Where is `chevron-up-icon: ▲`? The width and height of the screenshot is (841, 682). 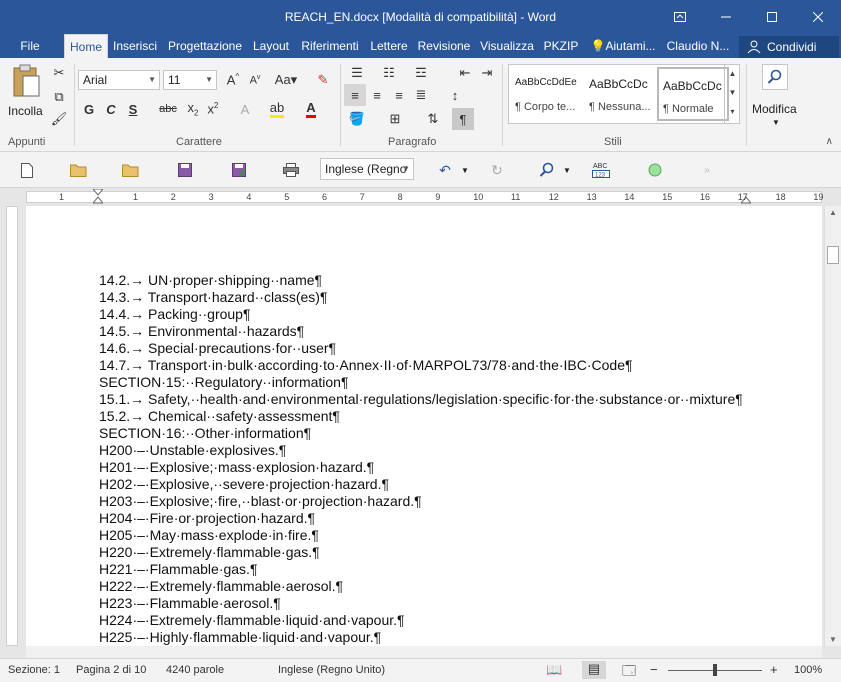
chevron-up-icon: ▲ is located at coordinates (833, 212).